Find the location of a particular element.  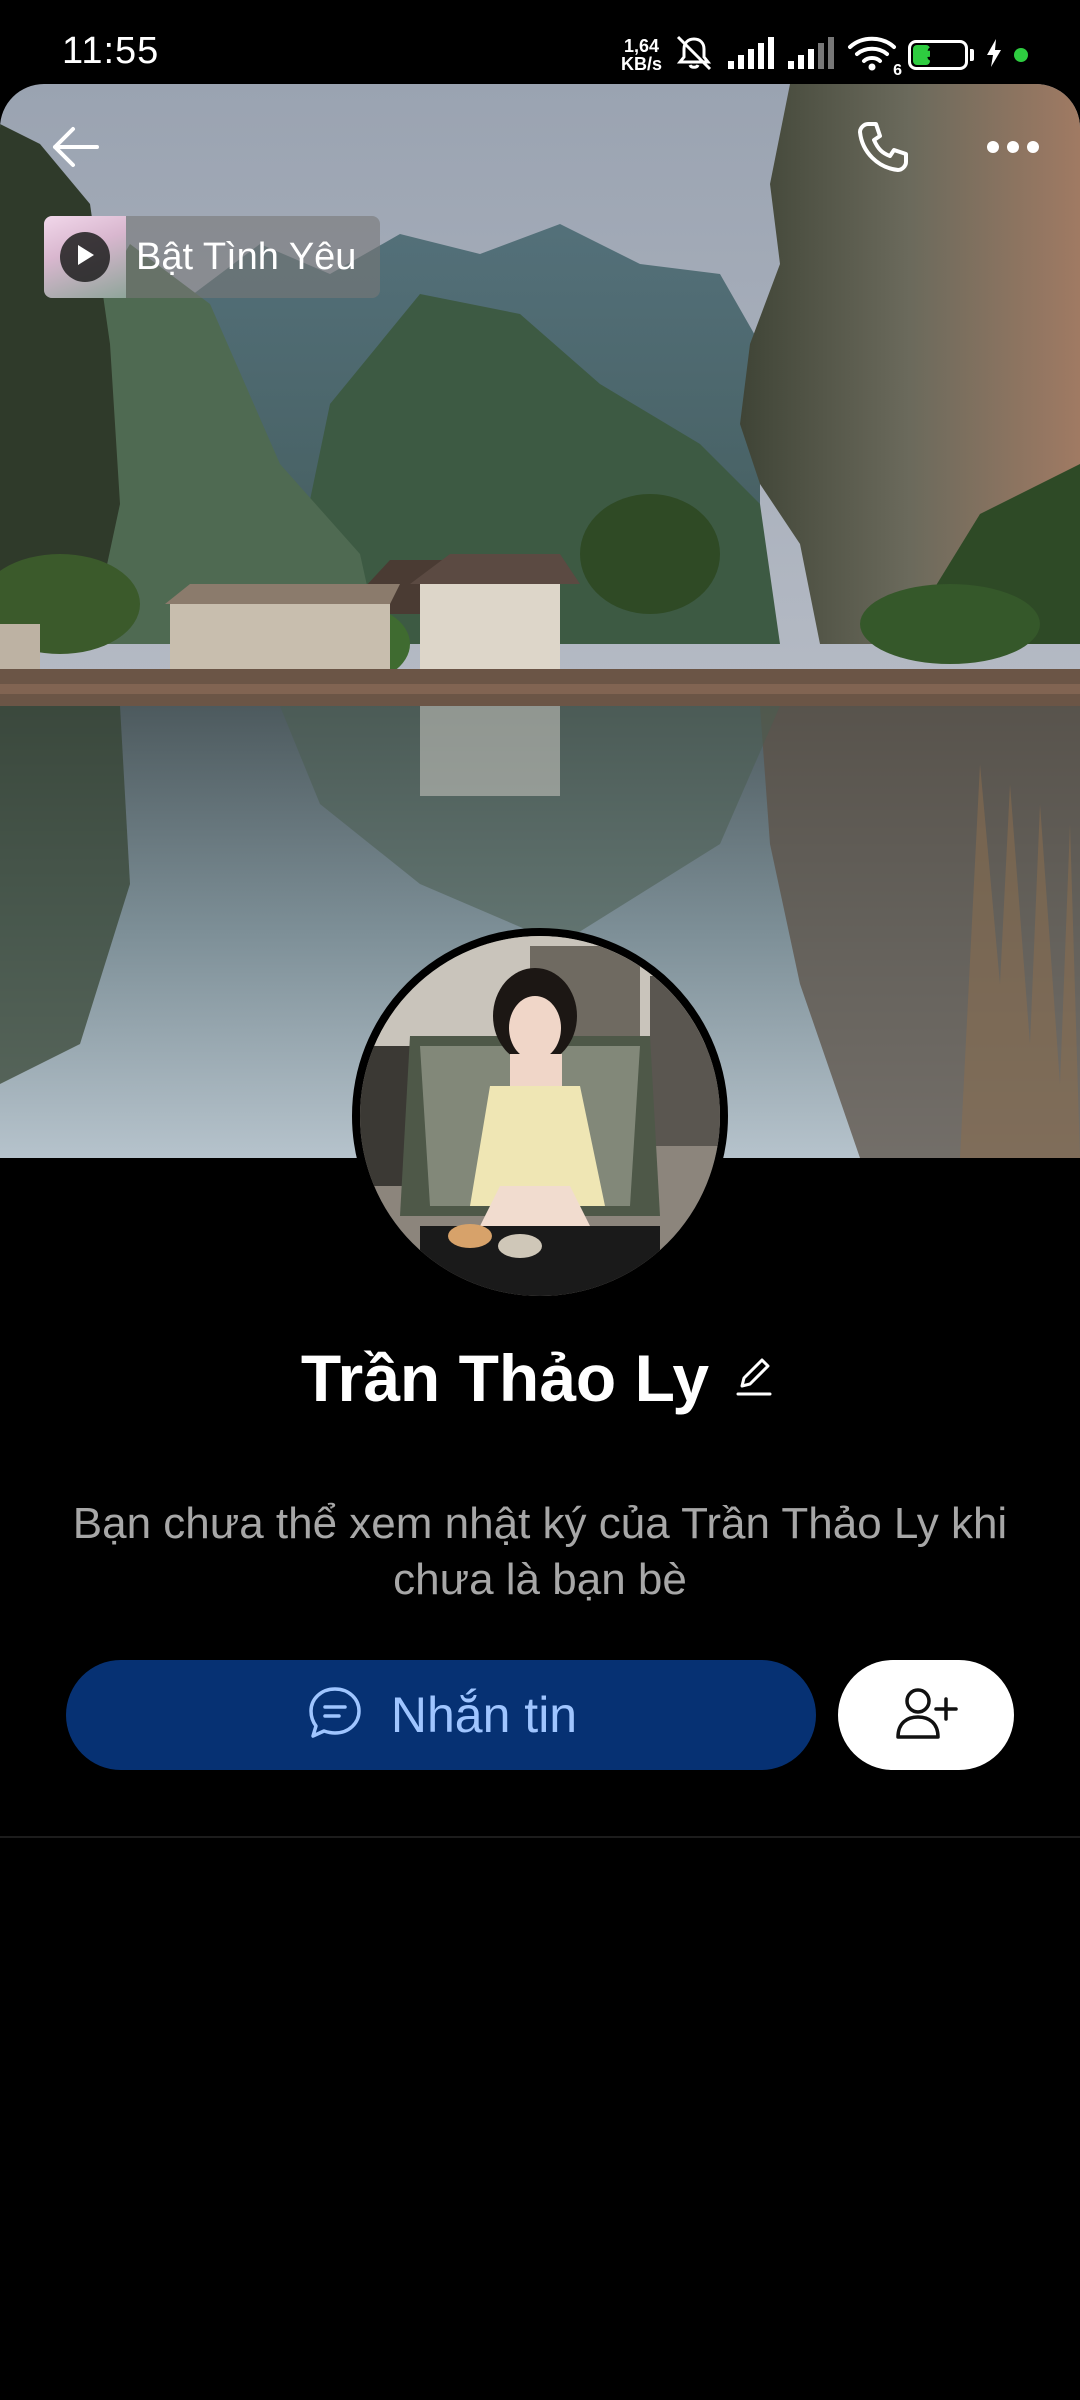

arrow-left-icon is located at coordinates (75, 149).